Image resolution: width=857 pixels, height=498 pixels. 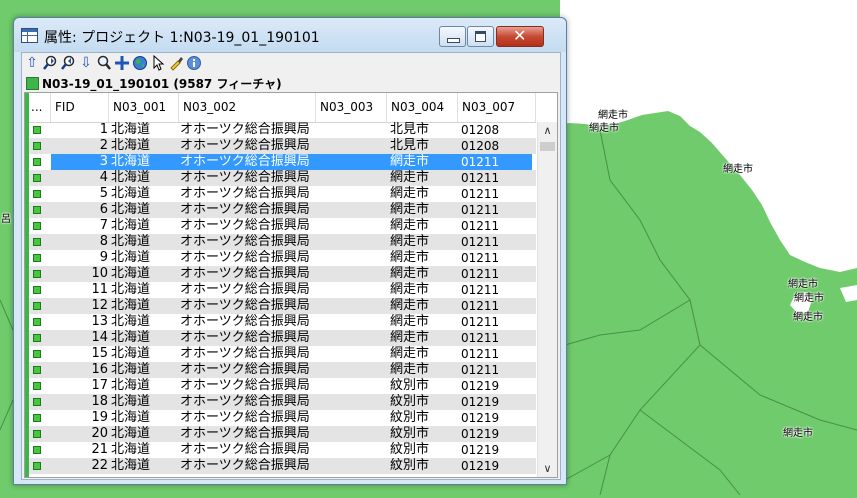 I want to click on column-header-n03-003: N03_003, so click(x=351, y=107).